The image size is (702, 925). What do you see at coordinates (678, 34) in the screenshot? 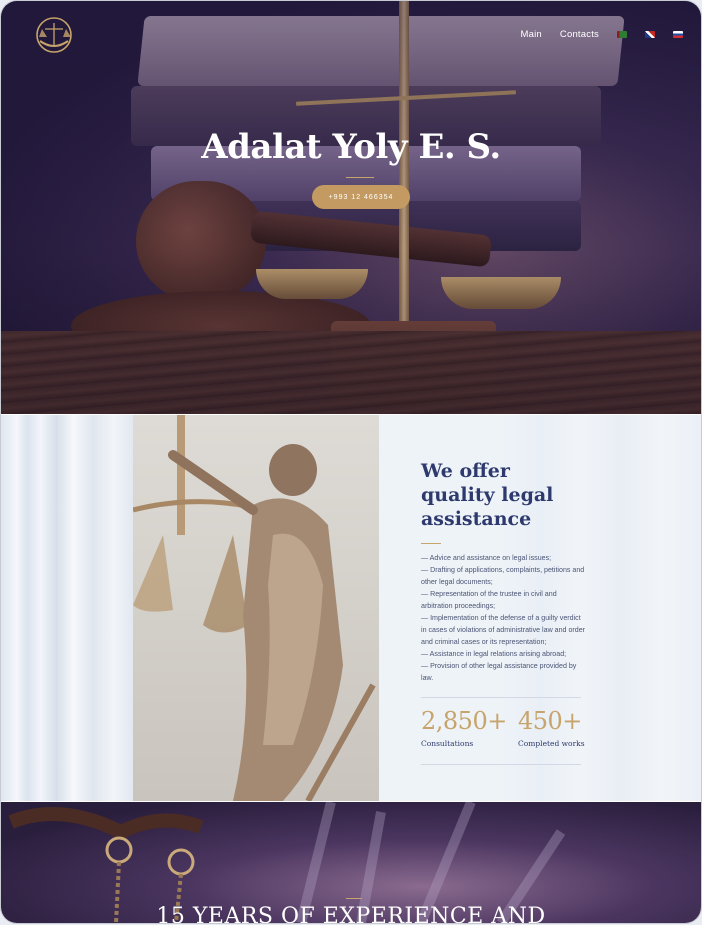
I see `flag-ru-icon` at bounding box center [678, 34].